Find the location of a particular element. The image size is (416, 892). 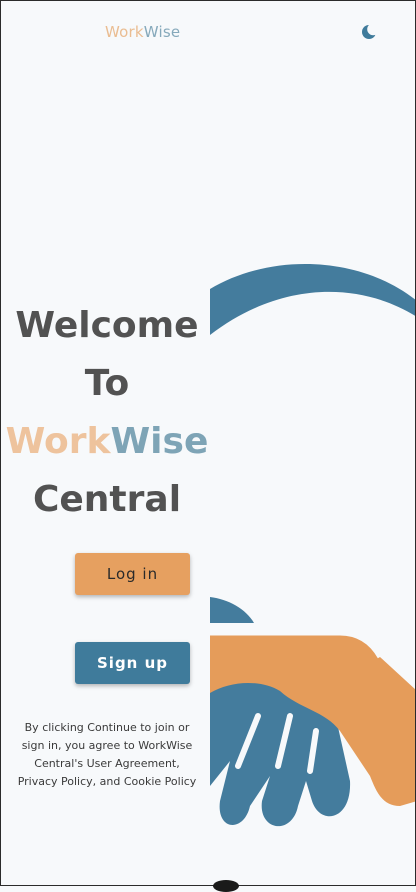

welcome-heading: Welcome To WorkWise Central is located at coordinates (107, 413).